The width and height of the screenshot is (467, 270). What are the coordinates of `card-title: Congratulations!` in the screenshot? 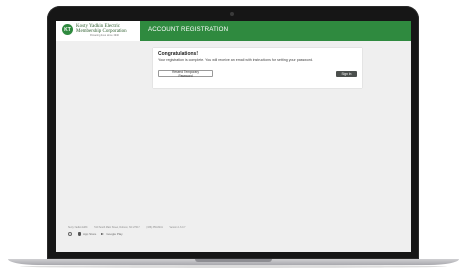 It's located at (178, 54).